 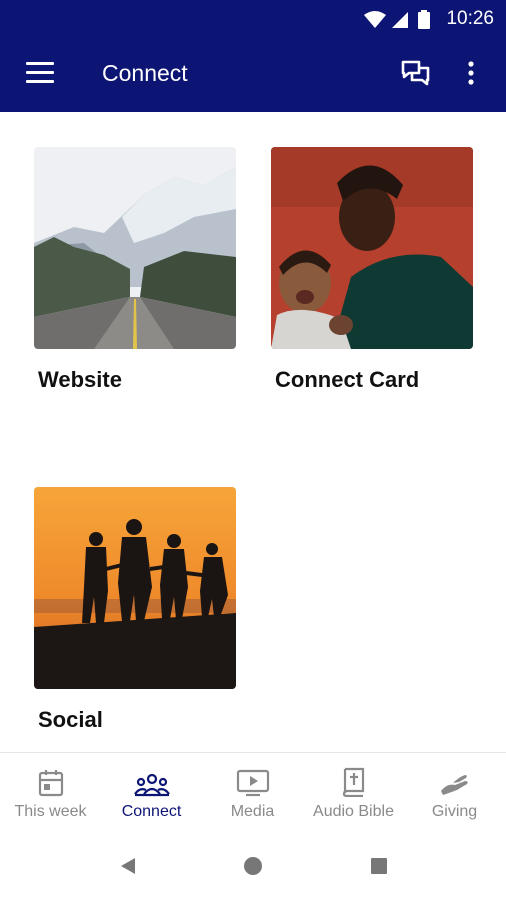 What do you see at coordinates (347, 379) in the screenshot?
I see `tile-label: Connect Card` at bounding box center [347, 379].